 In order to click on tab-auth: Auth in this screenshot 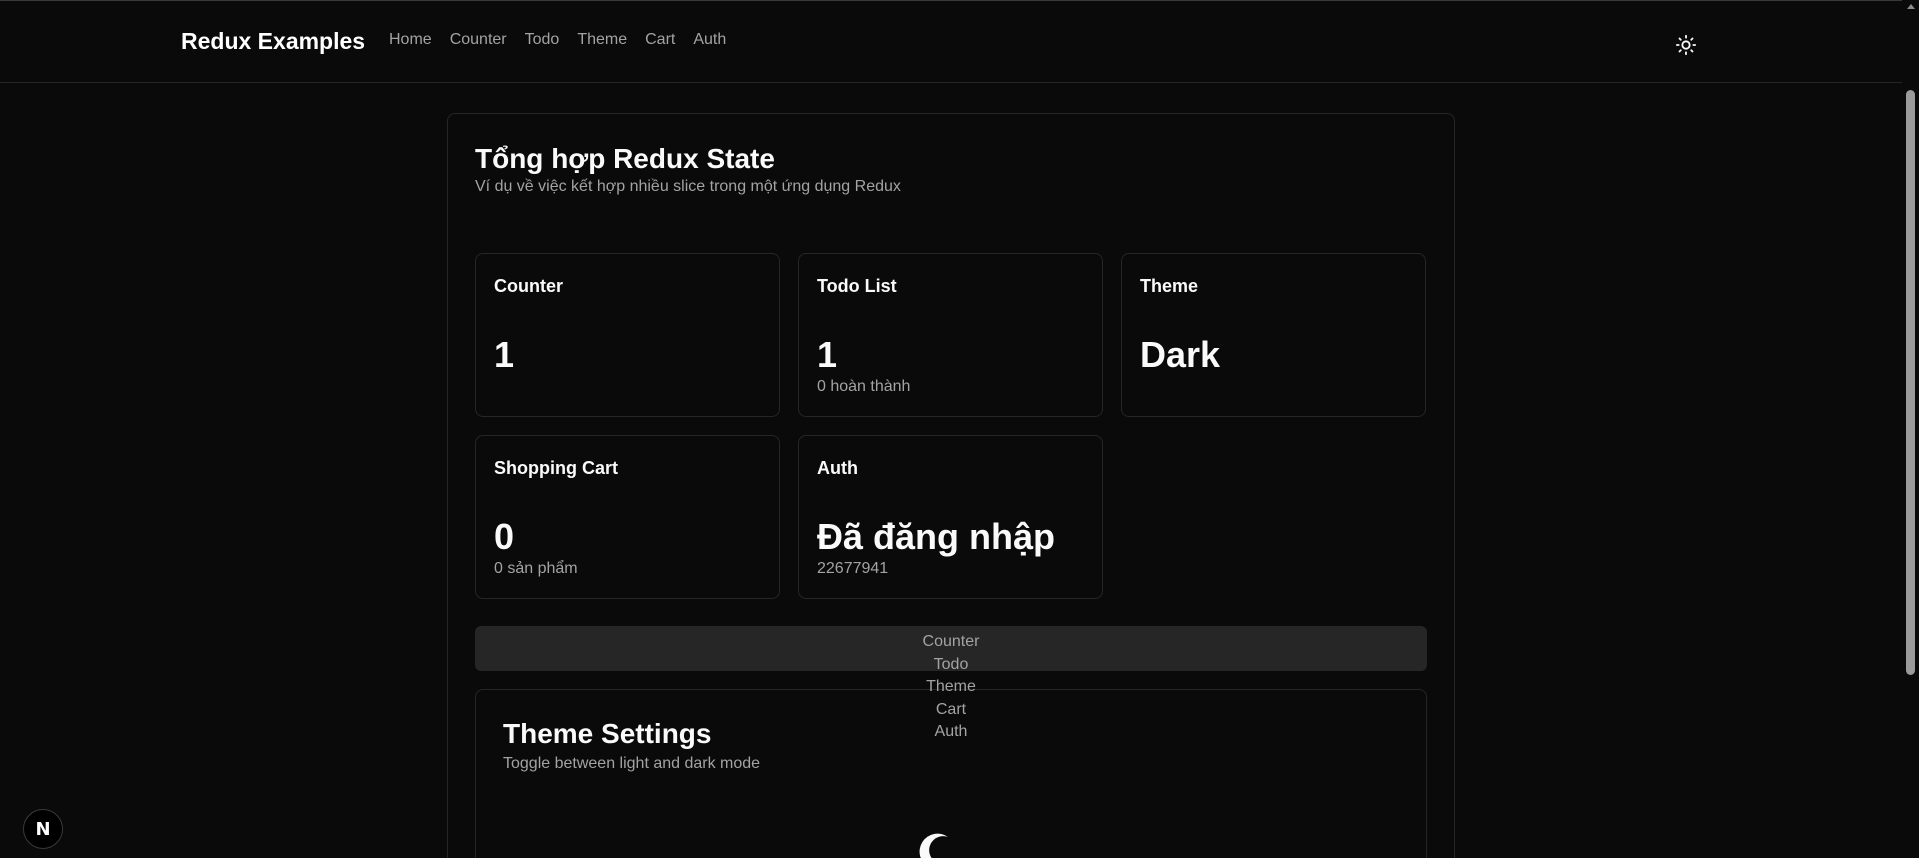, I will do `click(951, 732)`.